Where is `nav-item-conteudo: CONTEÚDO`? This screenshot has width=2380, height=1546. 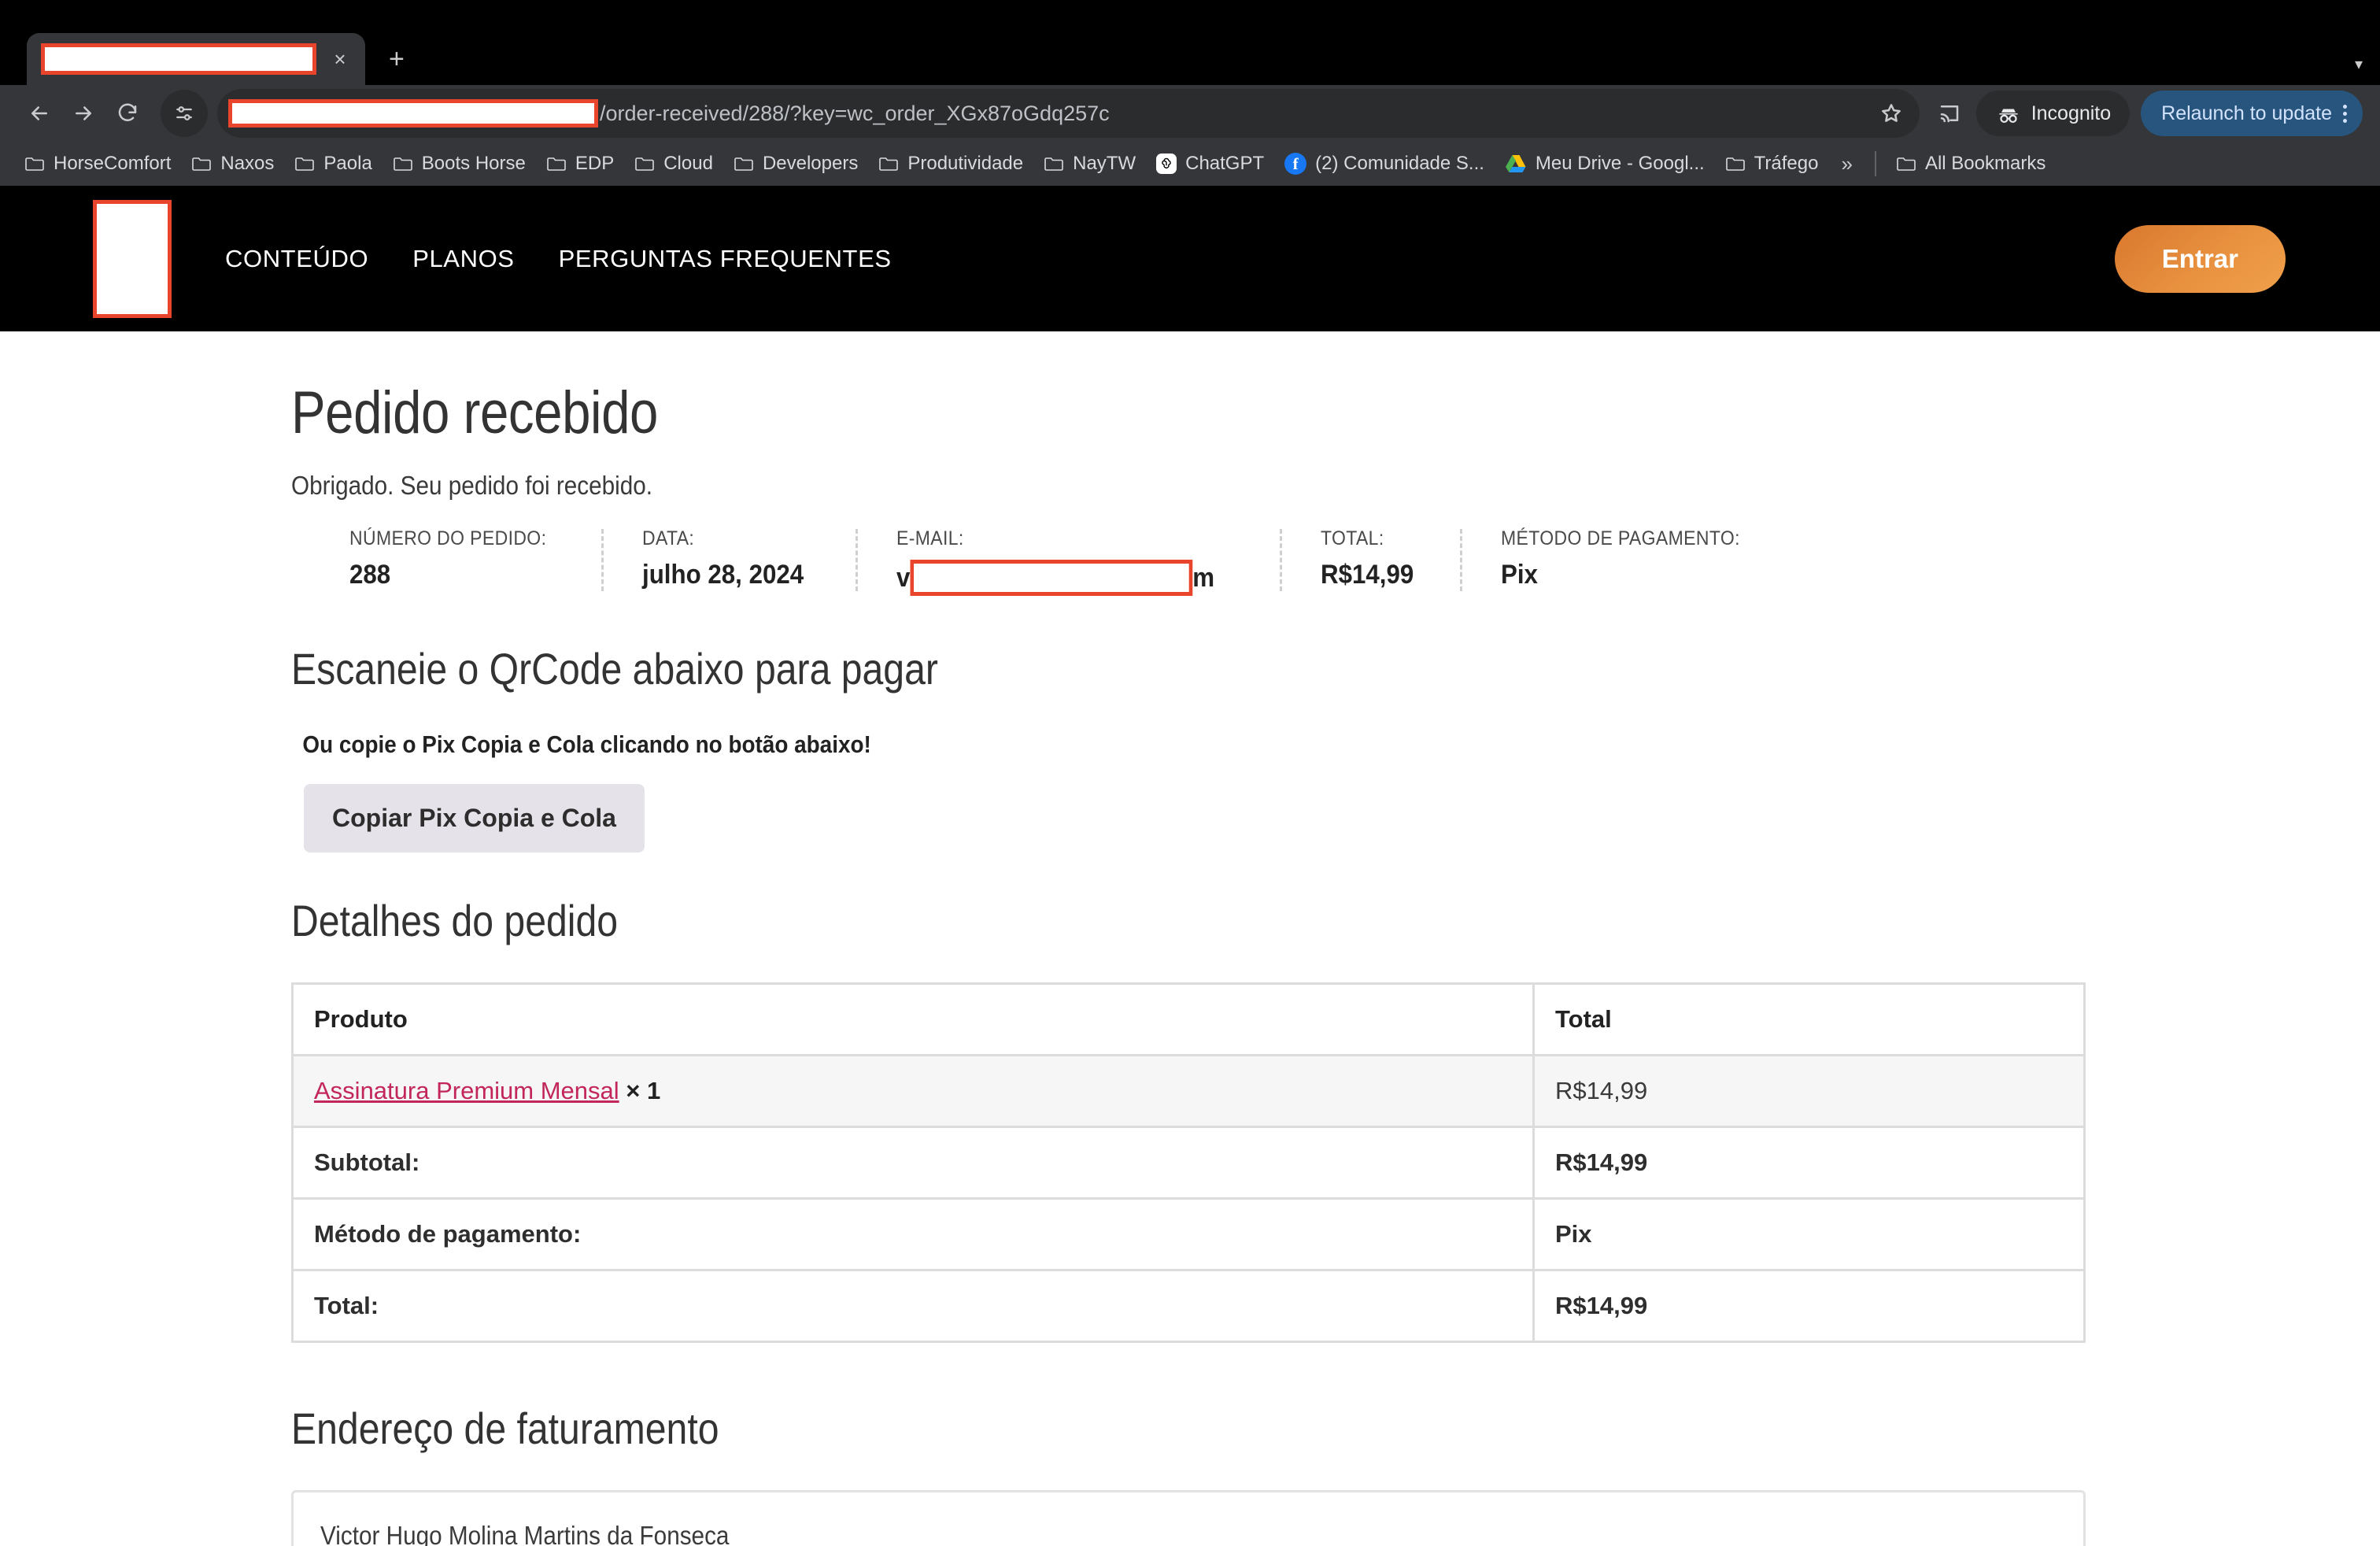
nav-item-conteudo: CONTEÚDO is located at coordinates (296, 259).